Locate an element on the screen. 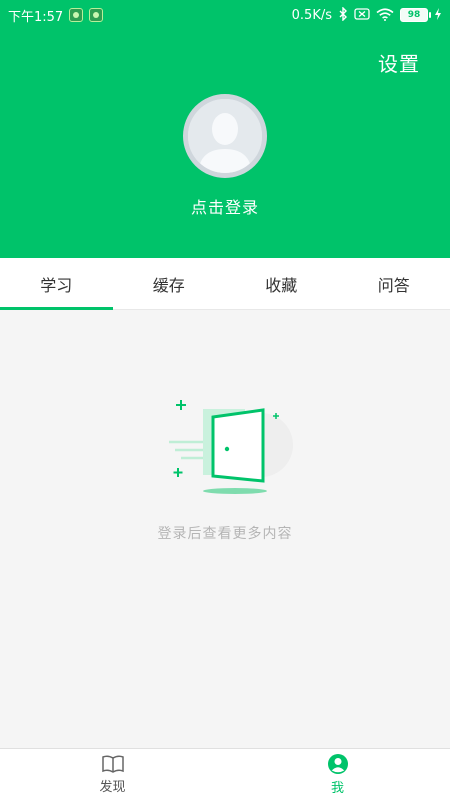 Image resolution: width=450 pixels, height=800 pixels. bluetooth-icon is located at coordinates (343, 14).